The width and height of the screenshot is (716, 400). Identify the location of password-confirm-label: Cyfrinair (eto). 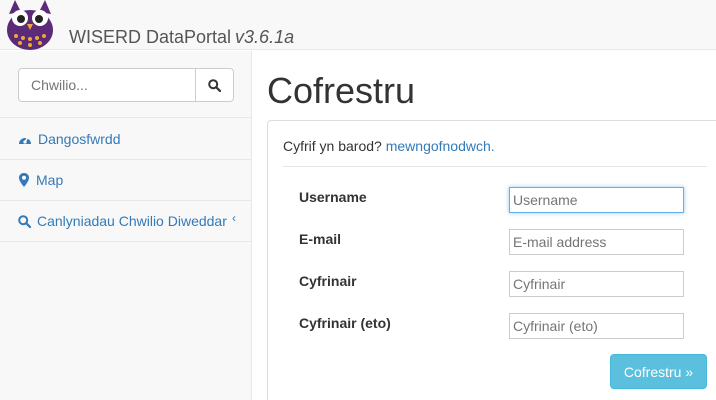
(345, 323).